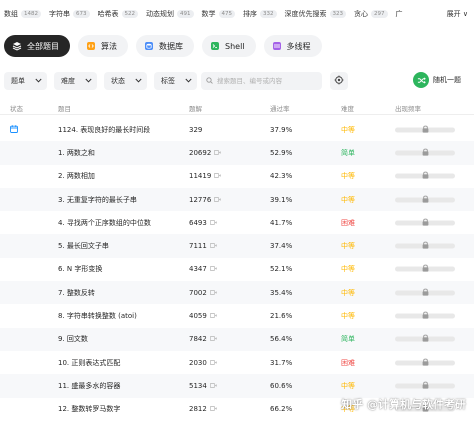 The image size is (474, 424). Describe the element at coordinates (237, 107) in the screenshot. I see `table-header: 状态 题目 题解 通过率 难度 出现频率` at that location.